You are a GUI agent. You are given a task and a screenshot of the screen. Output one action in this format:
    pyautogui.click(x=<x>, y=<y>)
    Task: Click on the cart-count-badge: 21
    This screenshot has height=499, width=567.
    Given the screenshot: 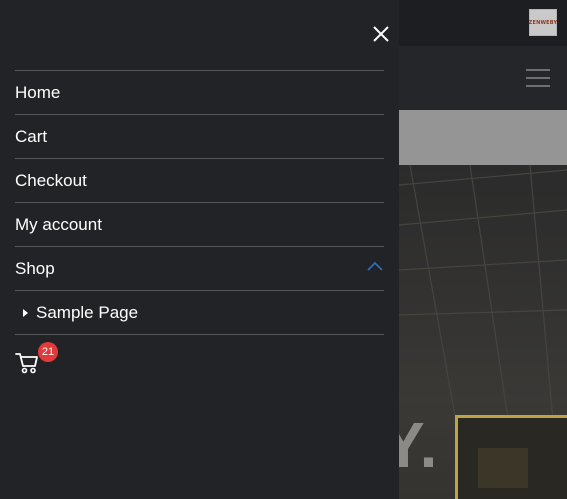 What is the action you would take?
    pyautogui.click(x=48, y=352)
    